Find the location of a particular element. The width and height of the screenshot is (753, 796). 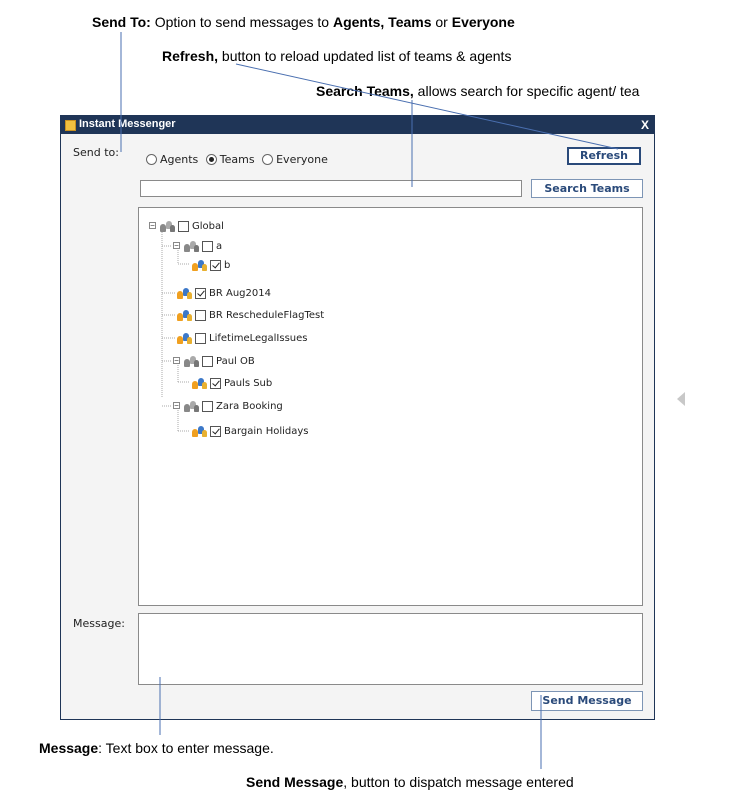

tree-checkbox-br-rescheduleflagtest is located at coordinates (200, 315).